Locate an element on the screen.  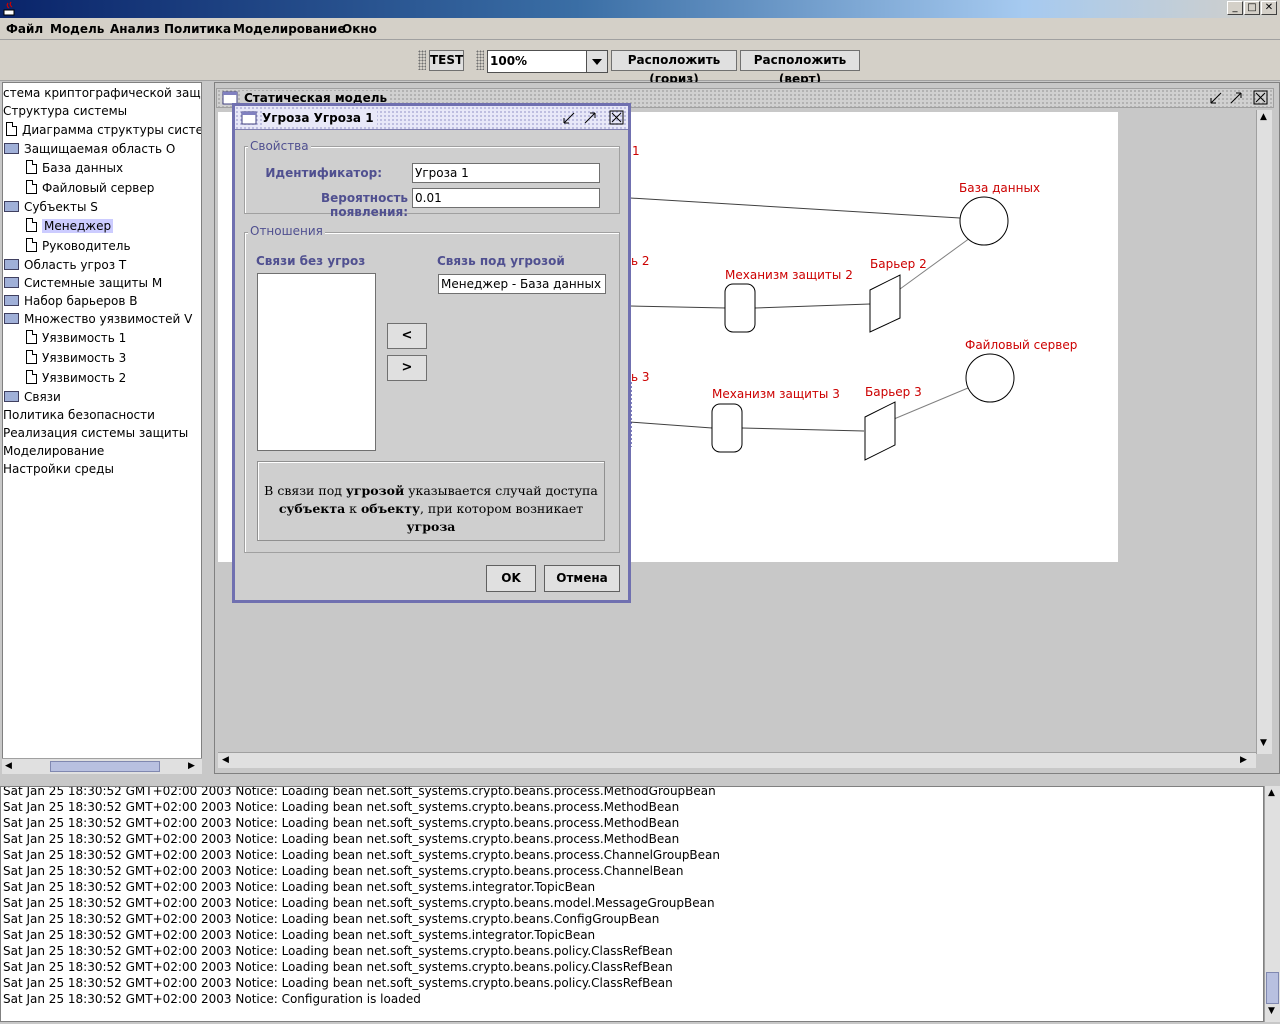
tree-node: База данных is located at coordinates (74, 168).